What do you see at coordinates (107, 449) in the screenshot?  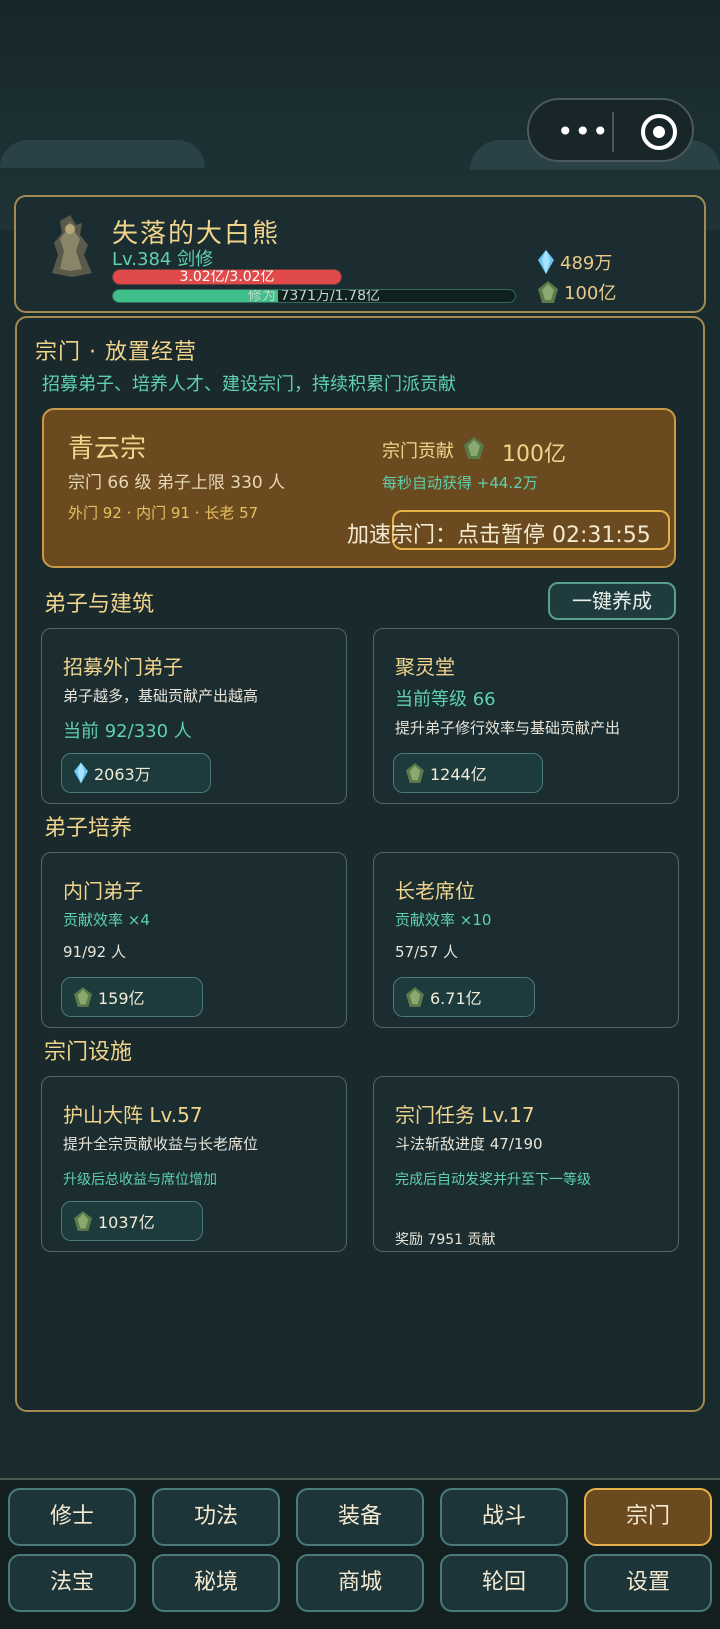 I see `sect-name: 青云宗` at bounding box center [107, 449].